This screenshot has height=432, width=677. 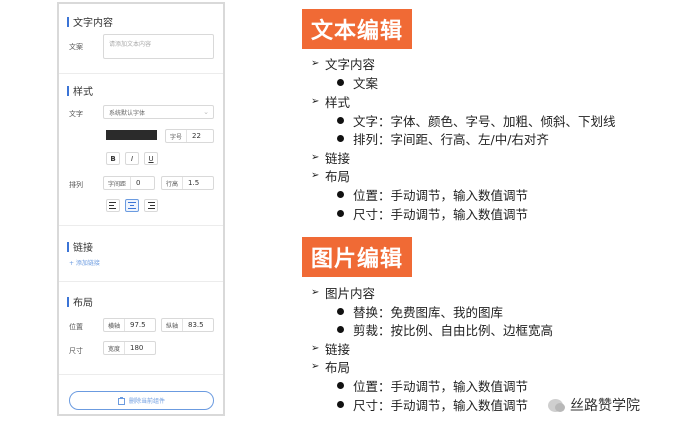 I want to click on letter-spacing-field: 字间距 0, so click(x=129, y=183).